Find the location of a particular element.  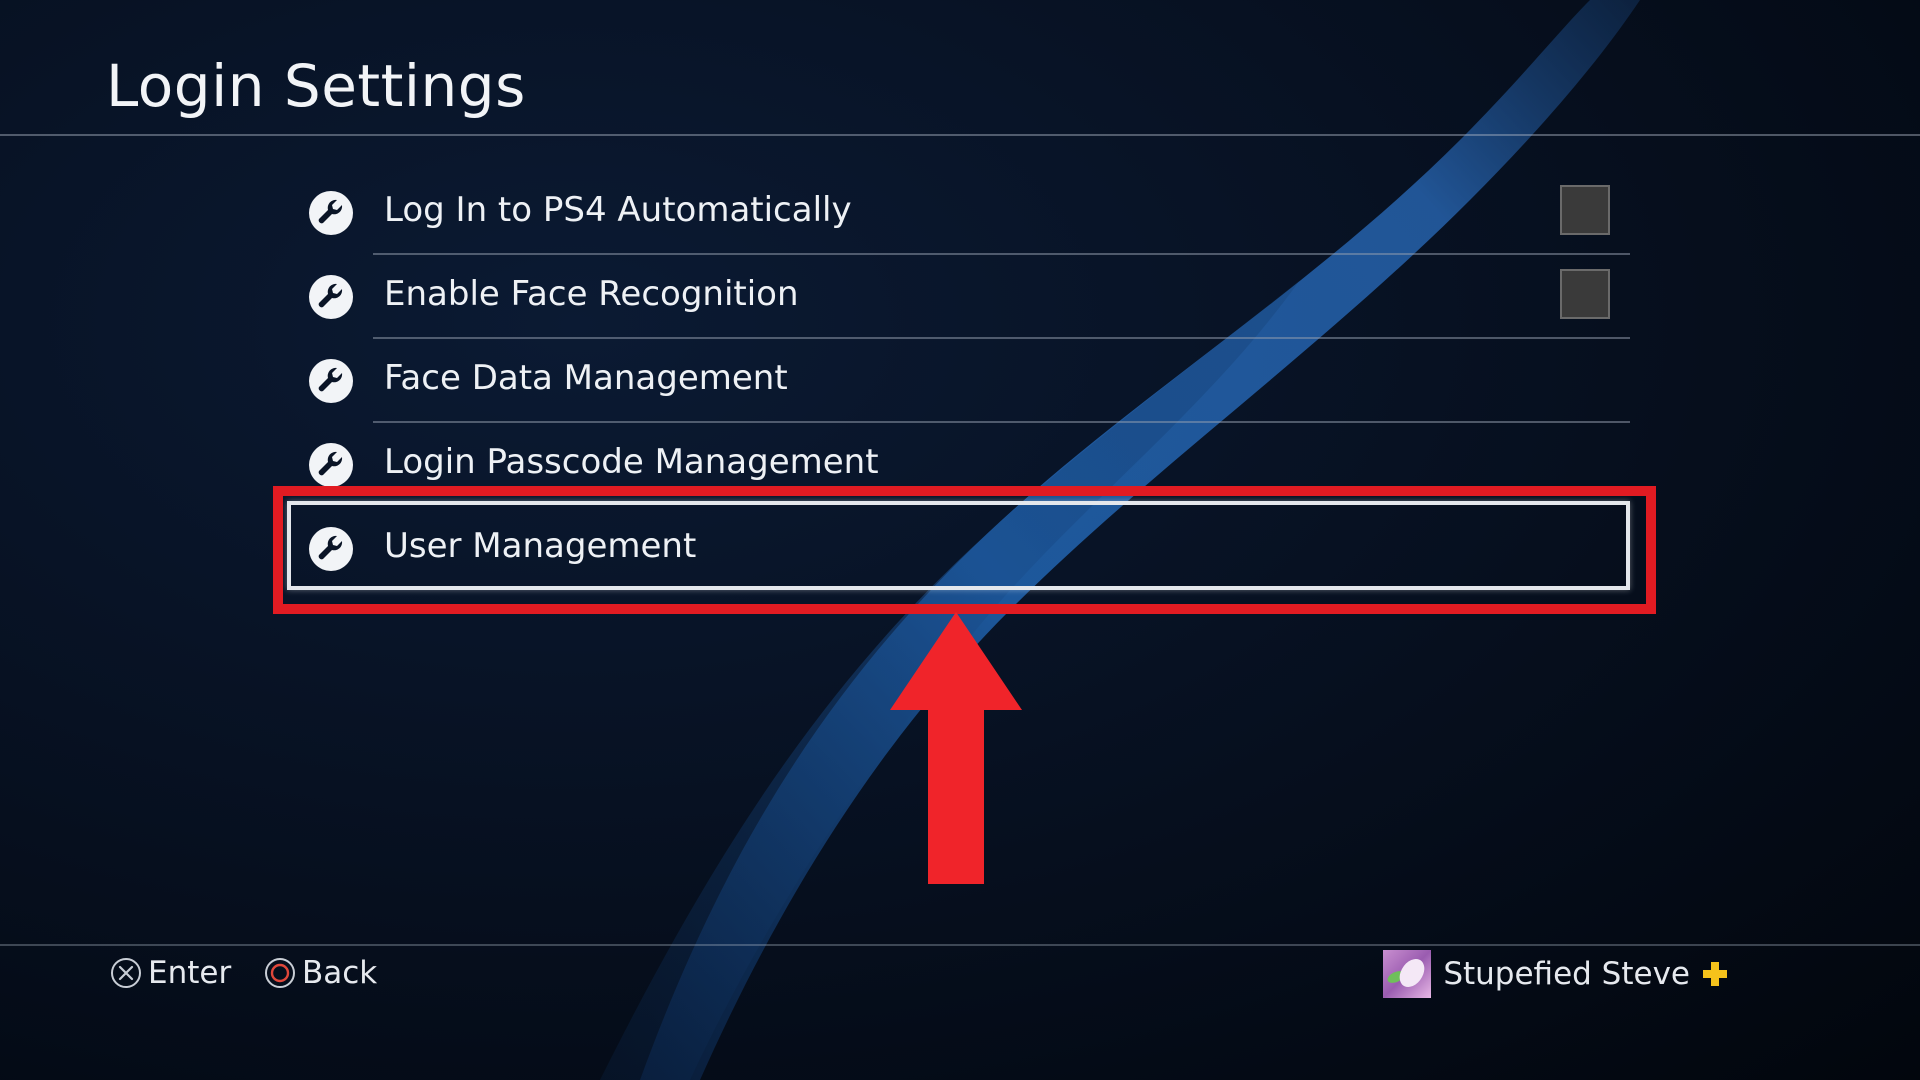

menu-item-label: Login Passcode Management is located at coordinates (631, 462).